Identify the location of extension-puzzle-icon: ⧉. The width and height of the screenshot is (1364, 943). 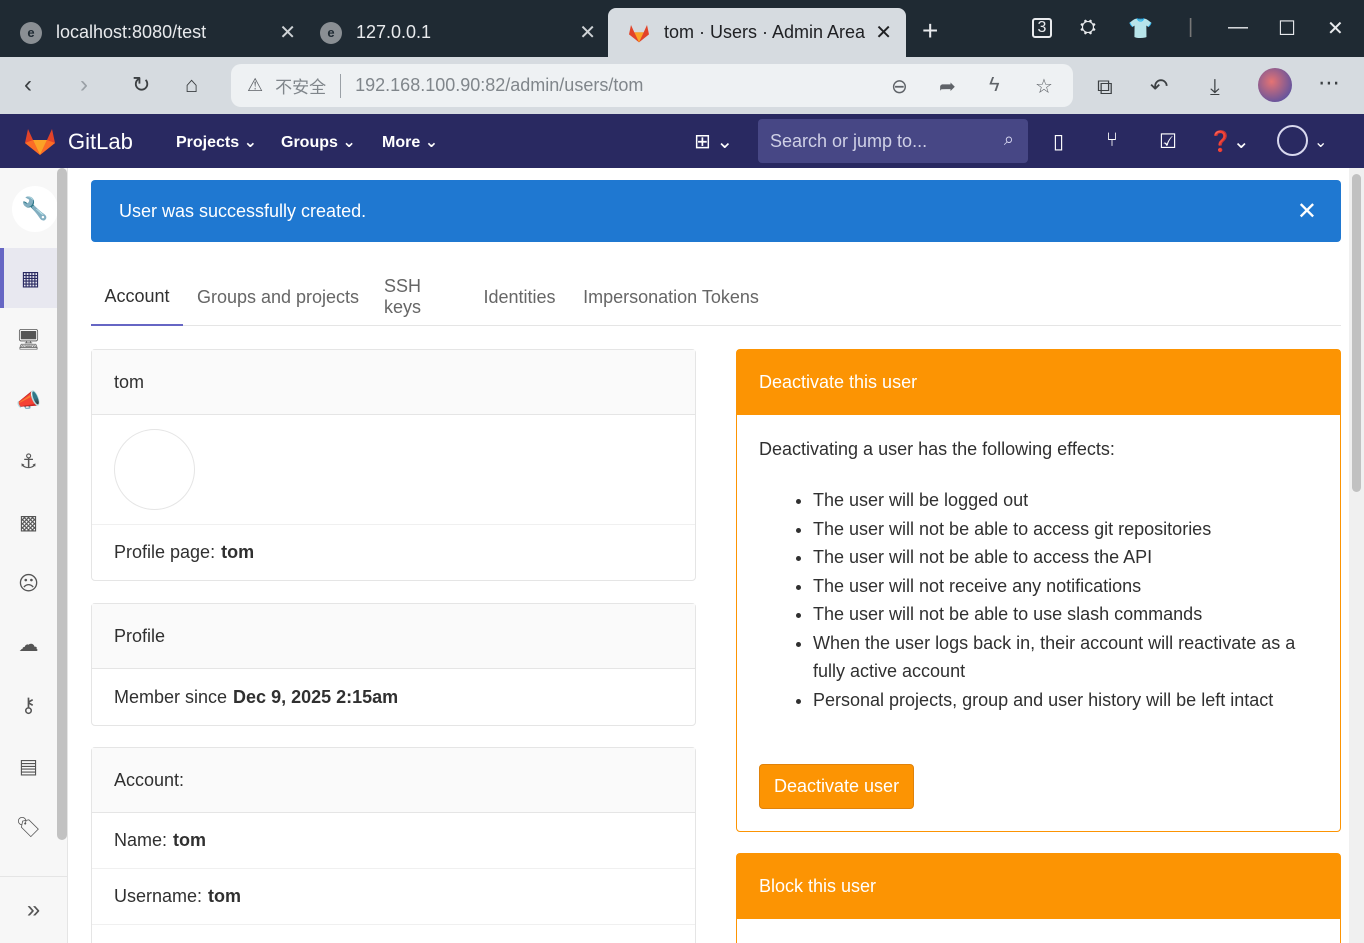
(1105, 87).